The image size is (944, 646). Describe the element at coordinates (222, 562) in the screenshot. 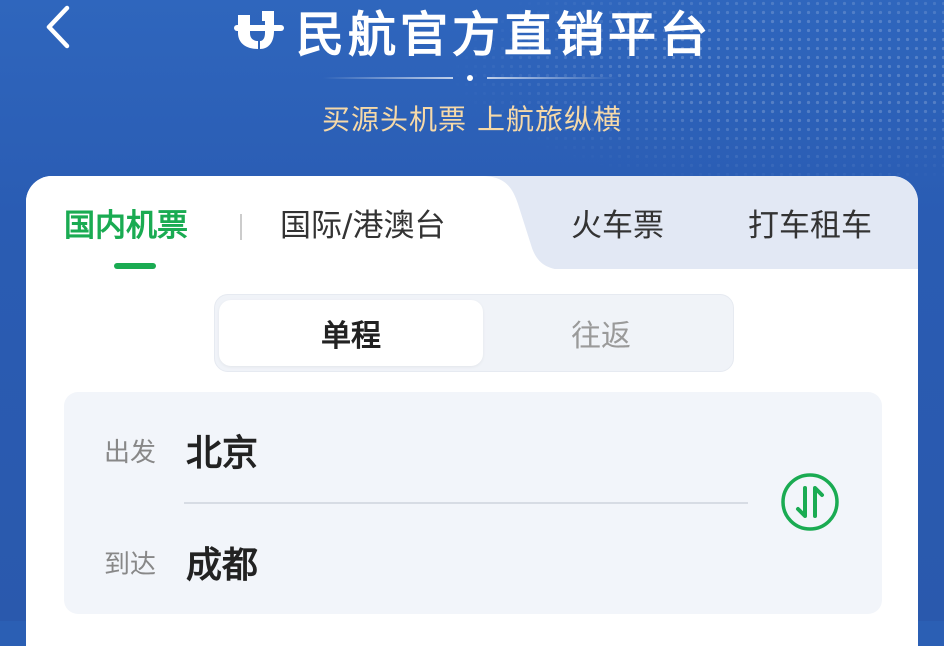

I see `arrival-city: 成都` at that location.